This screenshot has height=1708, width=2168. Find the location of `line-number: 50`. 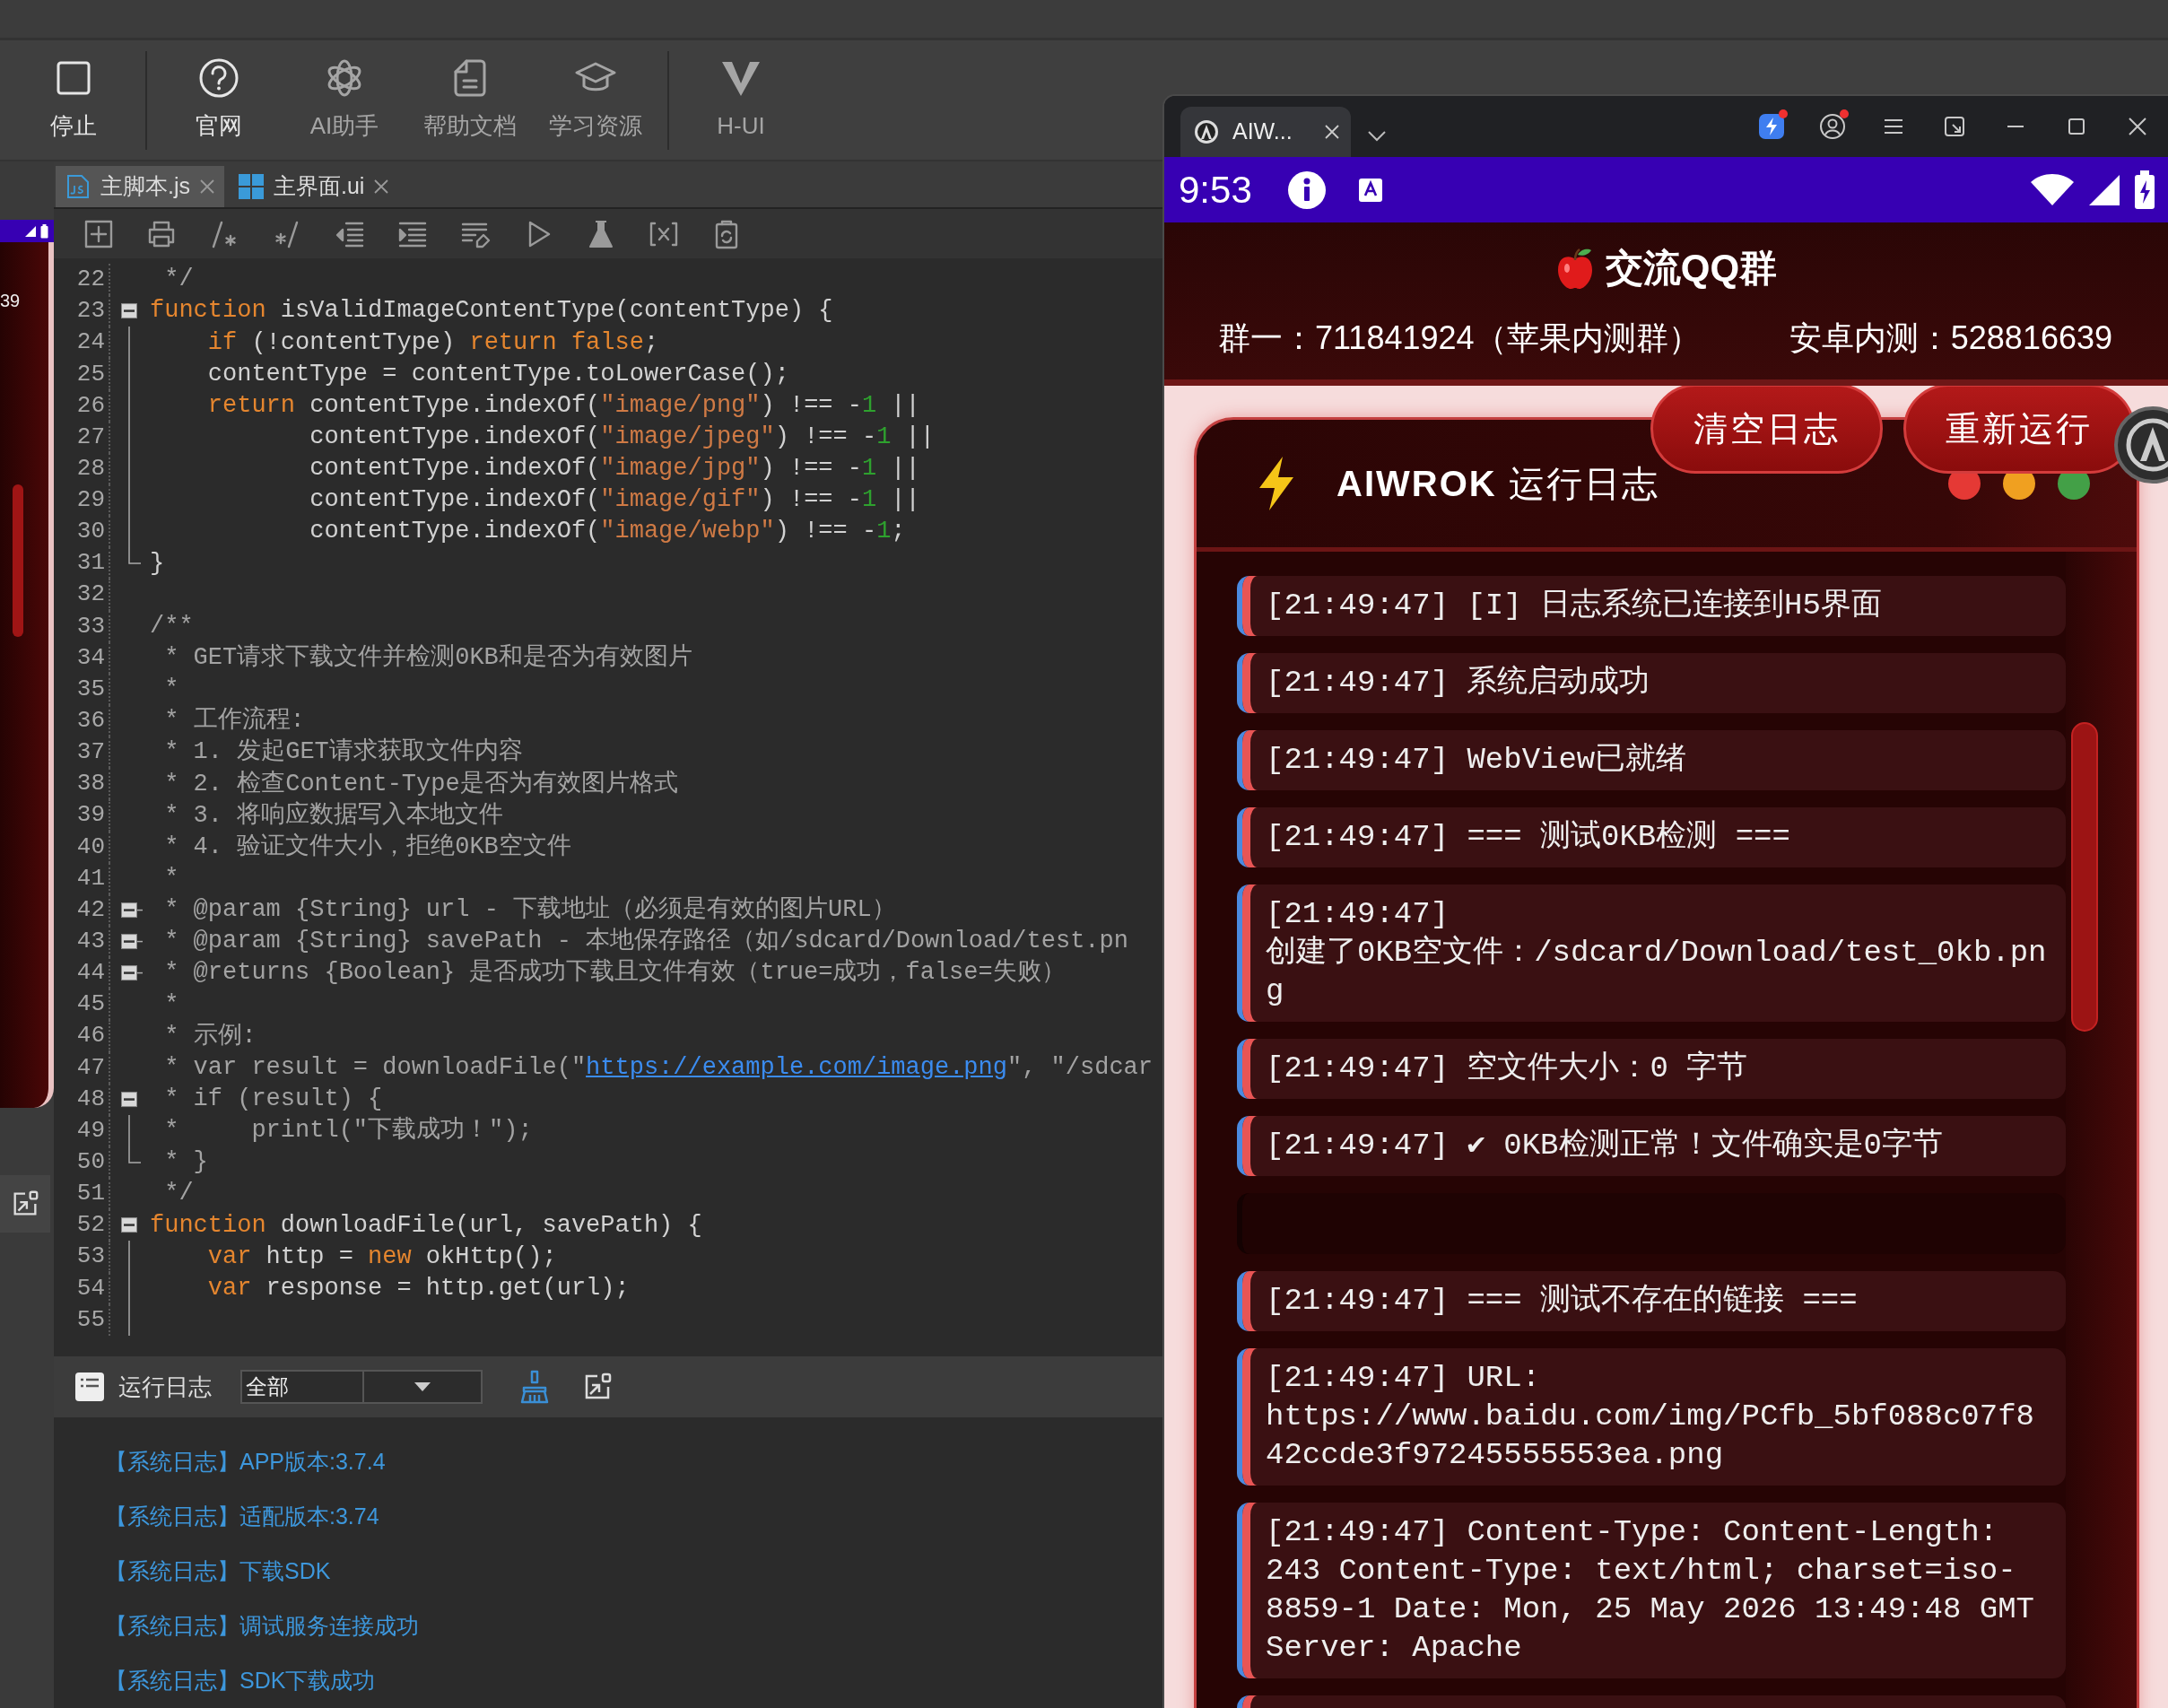

line-number: 50 is located at coordinates (90, 1162).